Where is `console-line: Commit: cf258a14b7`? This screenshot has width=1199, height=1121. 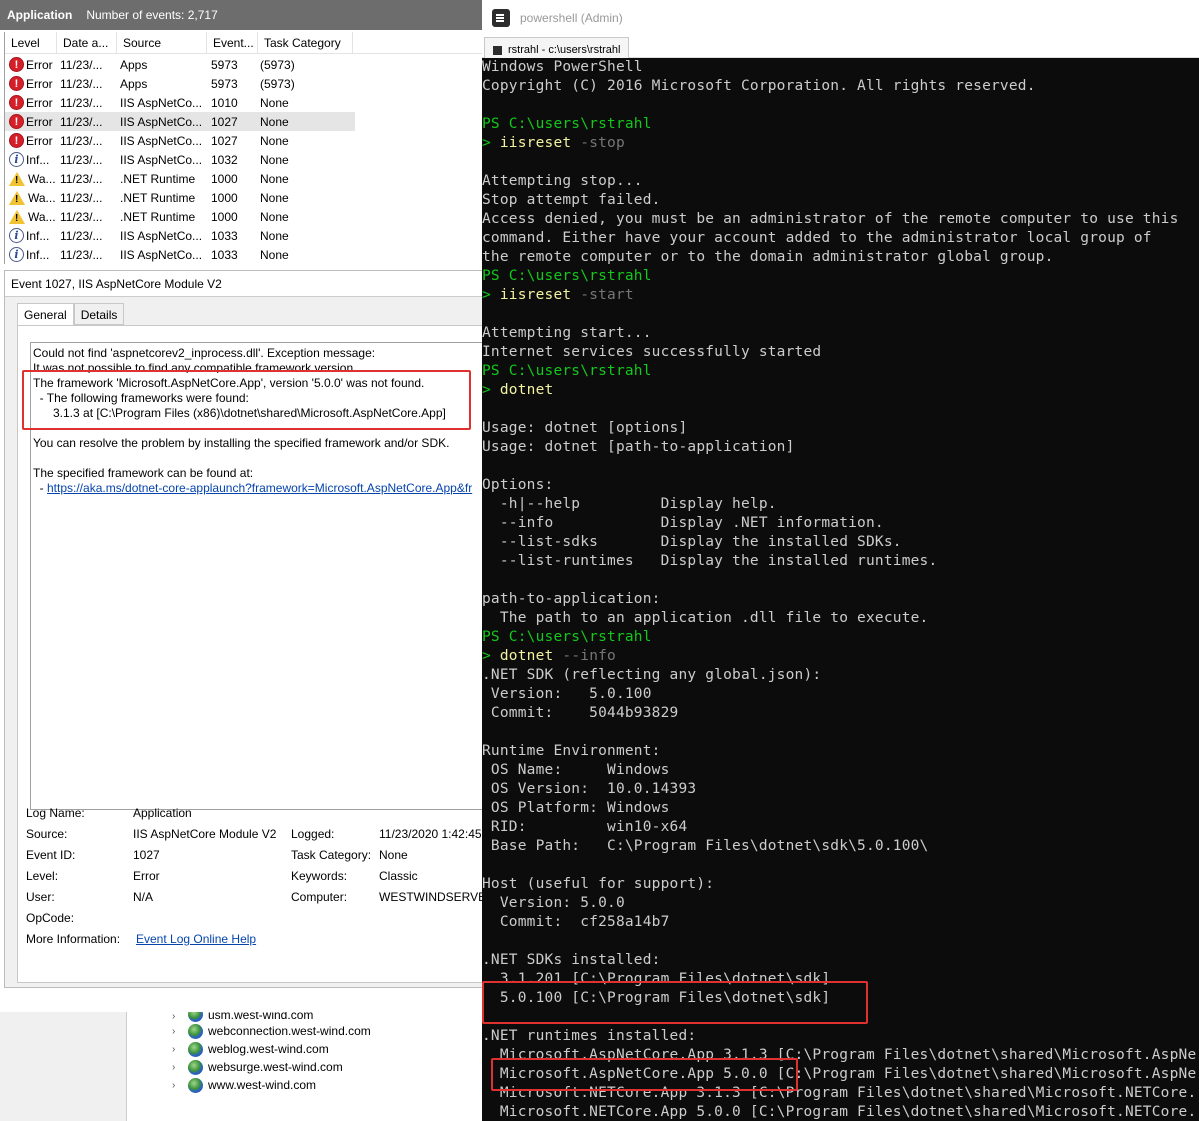
console-line: Commit: cf258a14b7 is located at coordinates (576, 922).